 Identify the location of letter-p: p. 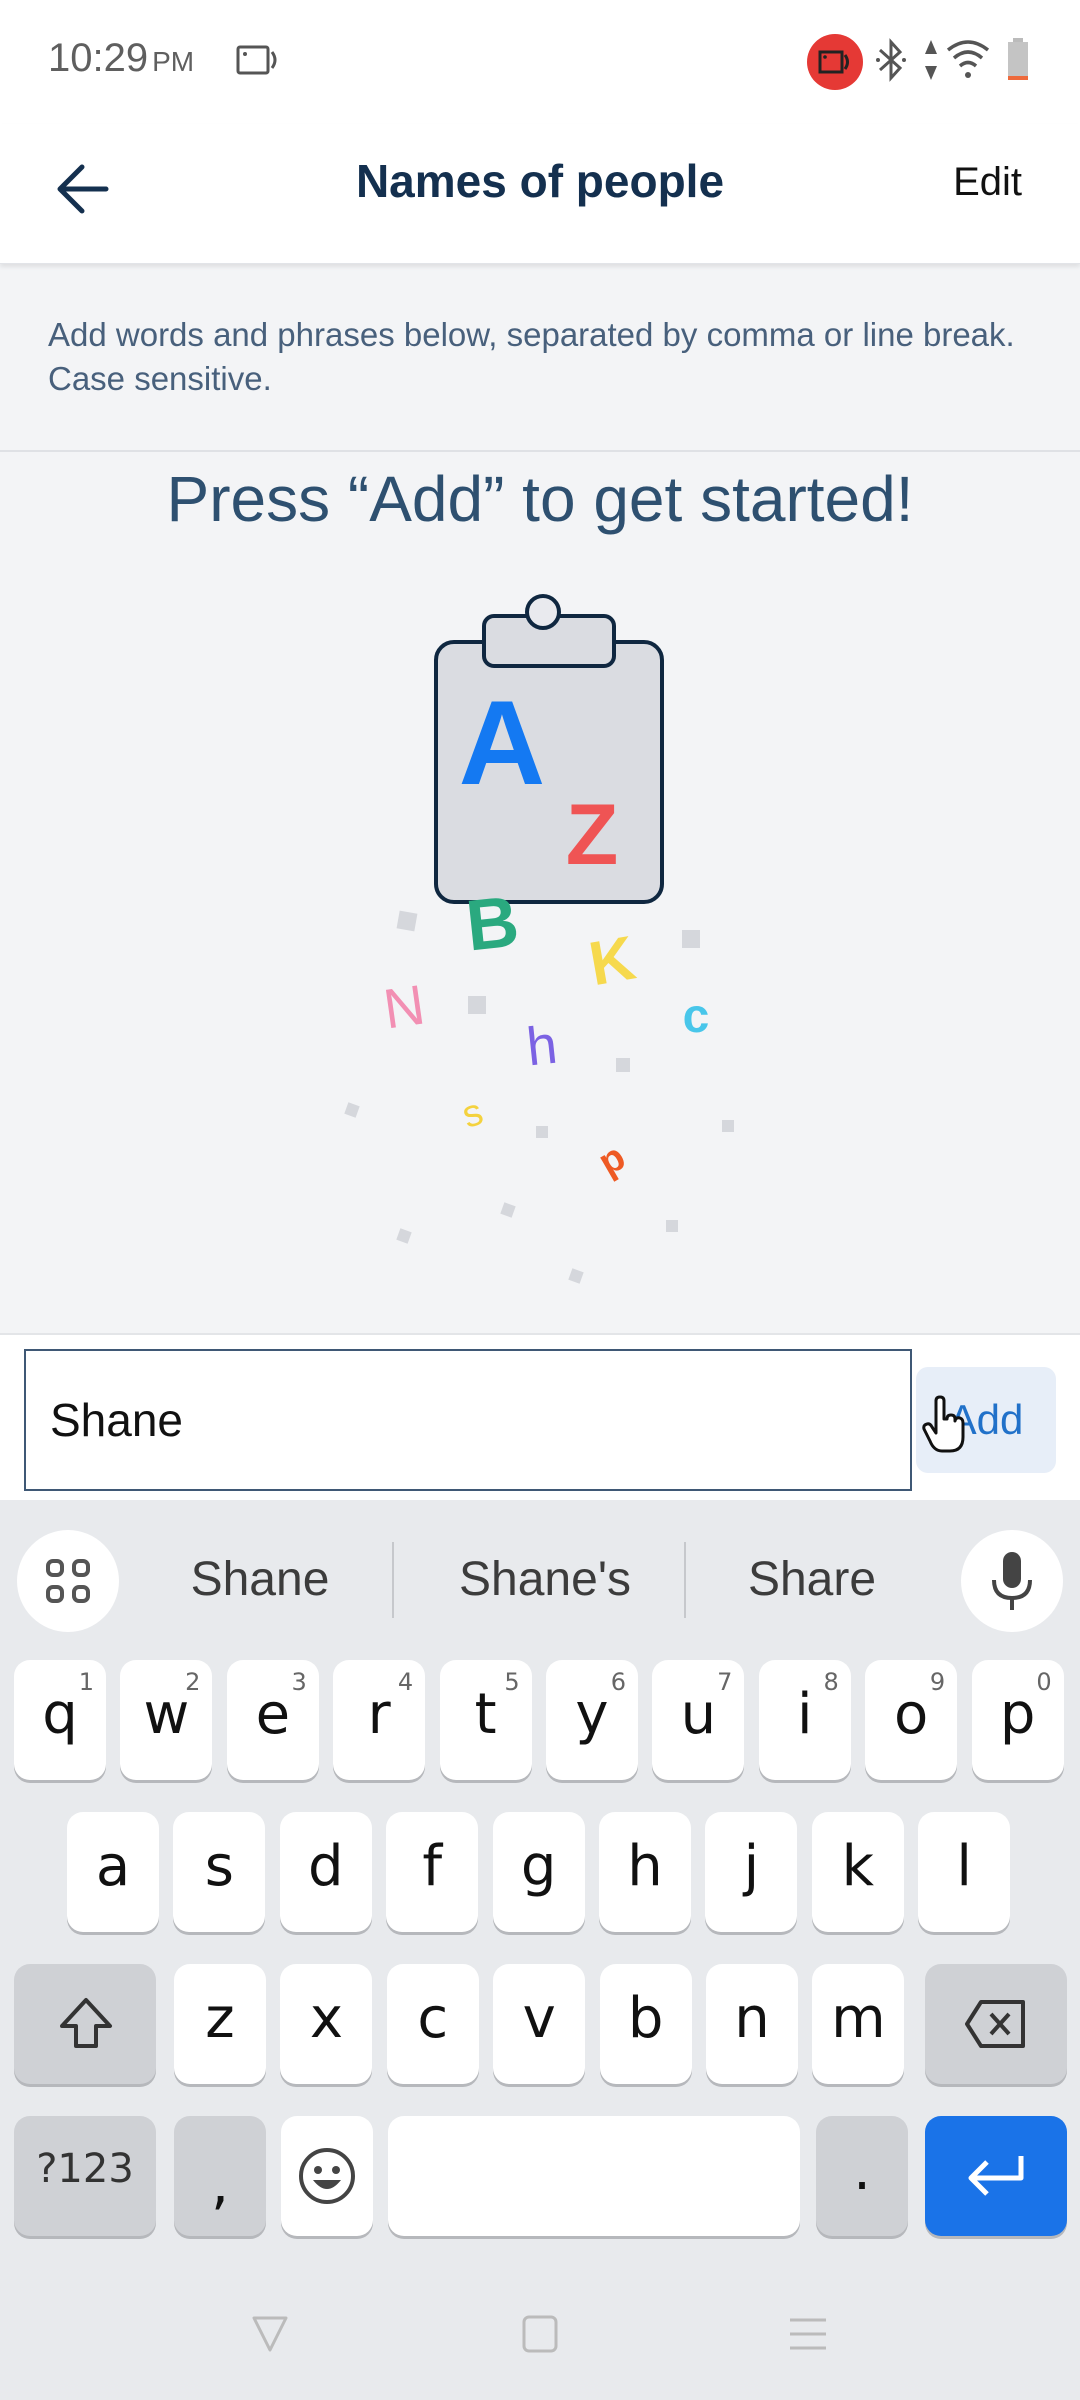
(611, 1160).